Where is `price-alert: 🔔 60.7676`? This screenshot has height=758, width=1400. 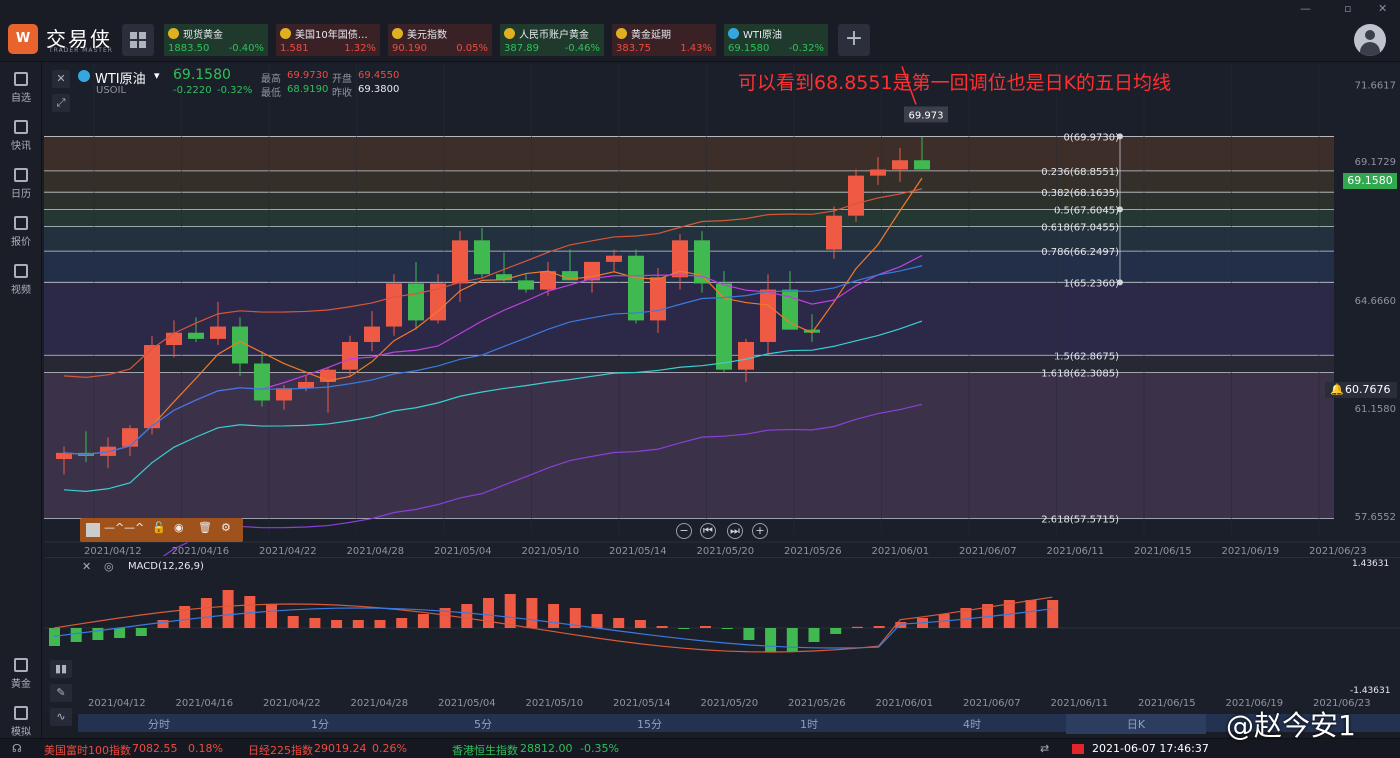
price-alert: 🔔 60.7676 is located at coordinates (1361, 390).